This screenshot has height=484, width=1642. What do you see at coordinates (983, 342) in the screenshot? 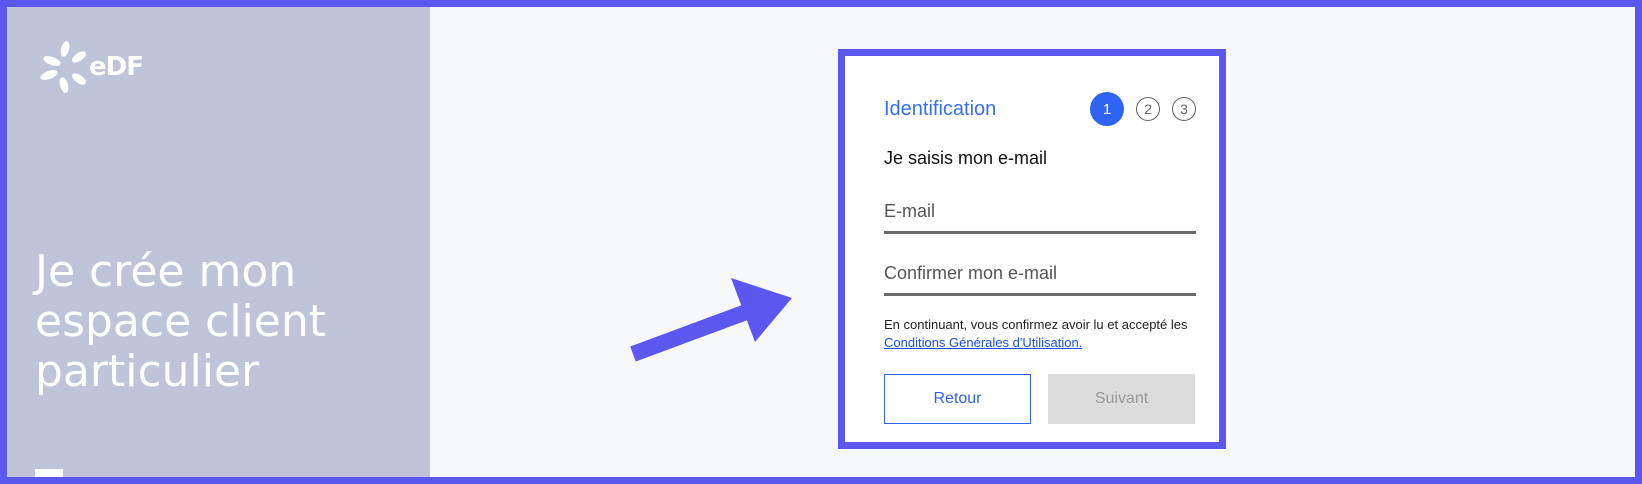
I see `terms-link: Conditions Générales d'Utilisation.` at bounding box center [983, 342].